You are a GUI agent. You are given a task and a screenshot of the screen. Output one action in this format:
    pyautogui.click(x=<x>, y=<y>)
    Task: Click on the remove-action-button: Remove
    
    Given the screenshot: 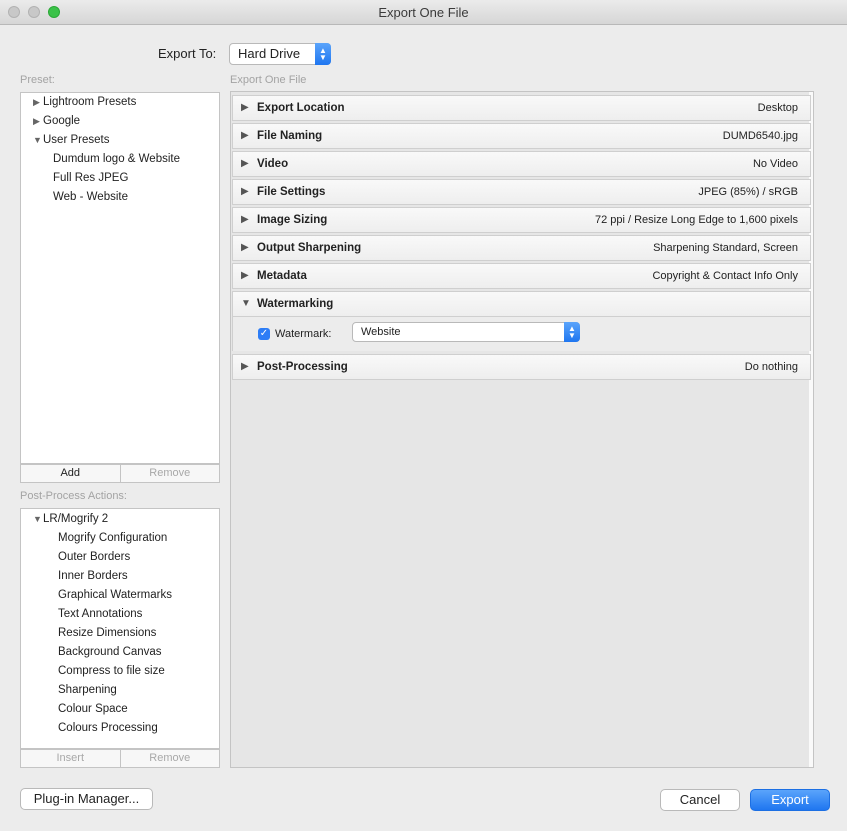 What is the action you would take?
    pyautogui.click(x=169, y=758)
    